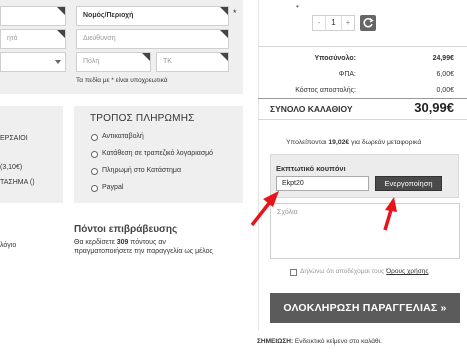  I want to click on cart-note-label: ΣΗΜΕΙΩΣΗ:, so click(275, 341).